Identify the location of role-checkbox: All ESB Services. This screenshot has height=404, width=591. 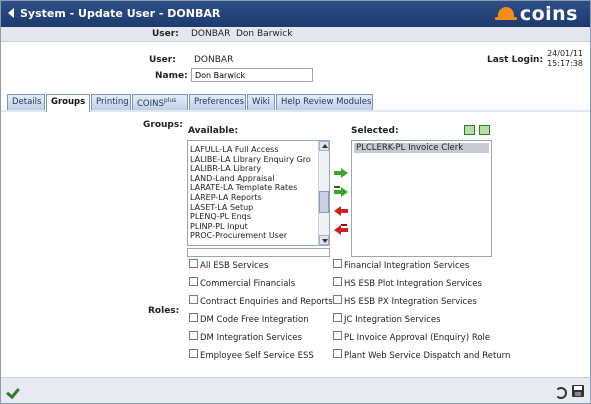
(228, 264).